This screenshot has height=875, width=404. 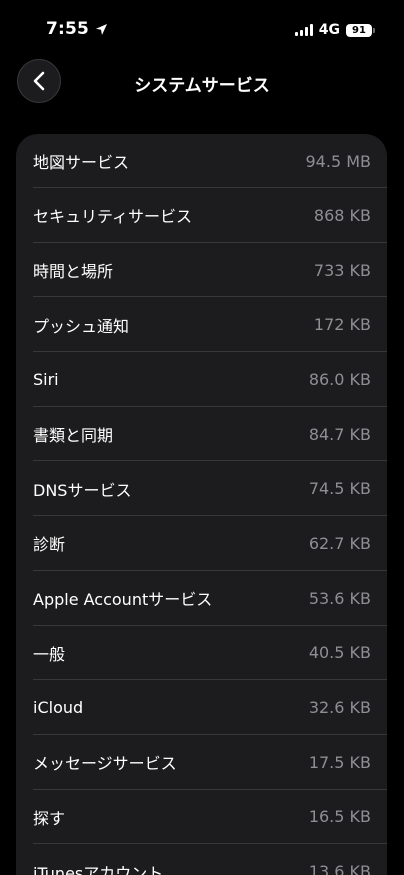 What do you see at coordinates (113, 217) in the screenshot?
I see `service-name: セキュリティサービス` at bounding box center [113, 217].